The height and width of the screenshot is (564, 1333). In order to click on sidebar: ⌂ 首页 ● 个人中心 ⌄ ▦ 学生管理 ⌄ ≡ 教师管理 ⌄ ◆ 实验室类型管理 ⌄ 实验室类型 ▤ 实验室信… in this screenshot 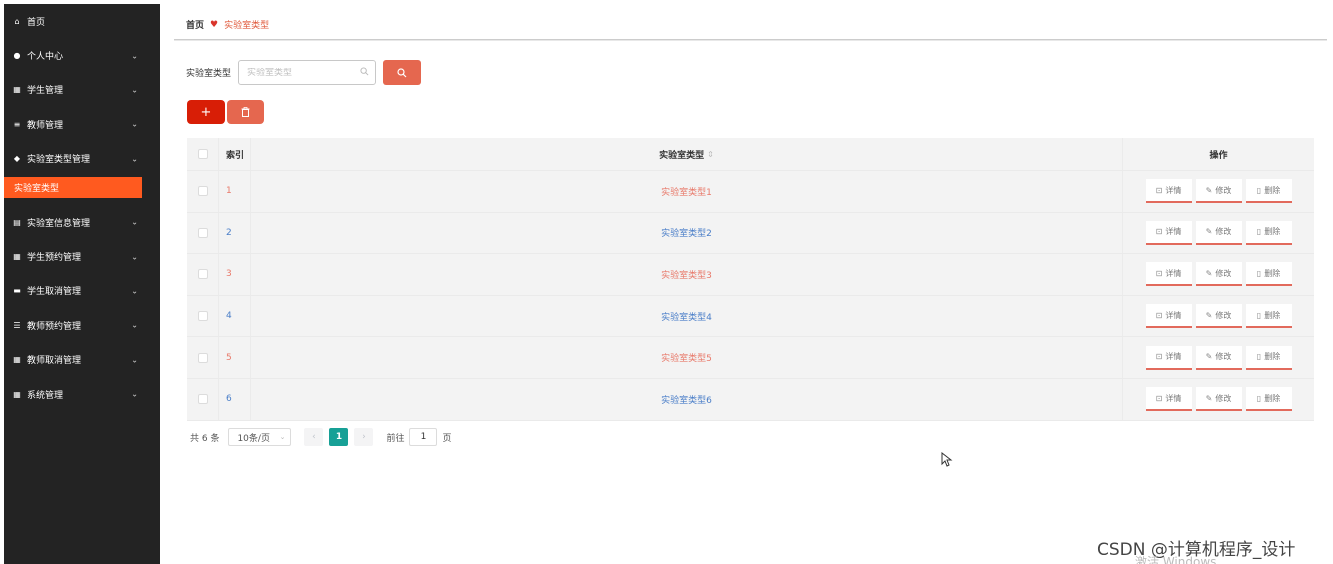, I will do `click(82, 284)`.